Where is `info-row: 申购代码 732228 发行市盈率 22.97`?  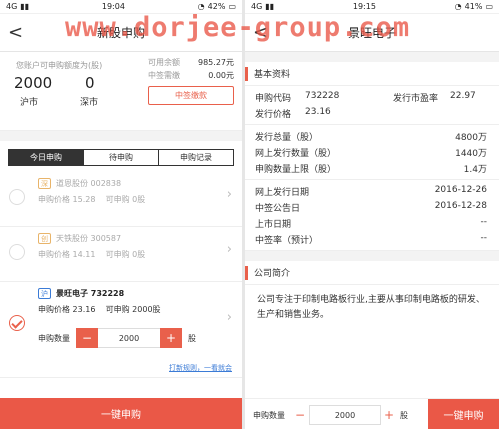
info-row: 申购代码 732228 发行市盈率 22.97 is located at coordinates (372, 97).